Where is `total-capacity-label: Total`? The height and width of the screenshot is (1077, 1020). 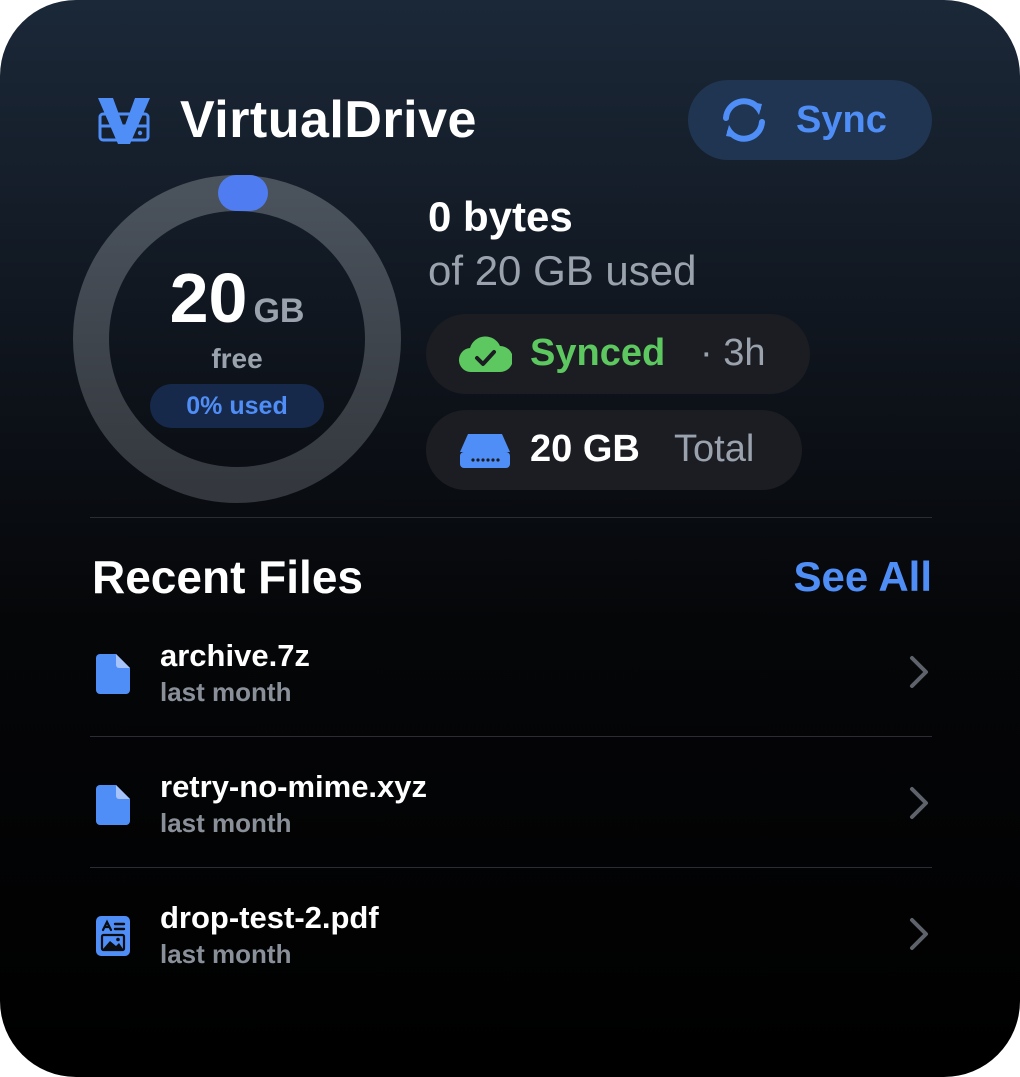 total-capacity-label: Total is located at coordinates (714, 449).